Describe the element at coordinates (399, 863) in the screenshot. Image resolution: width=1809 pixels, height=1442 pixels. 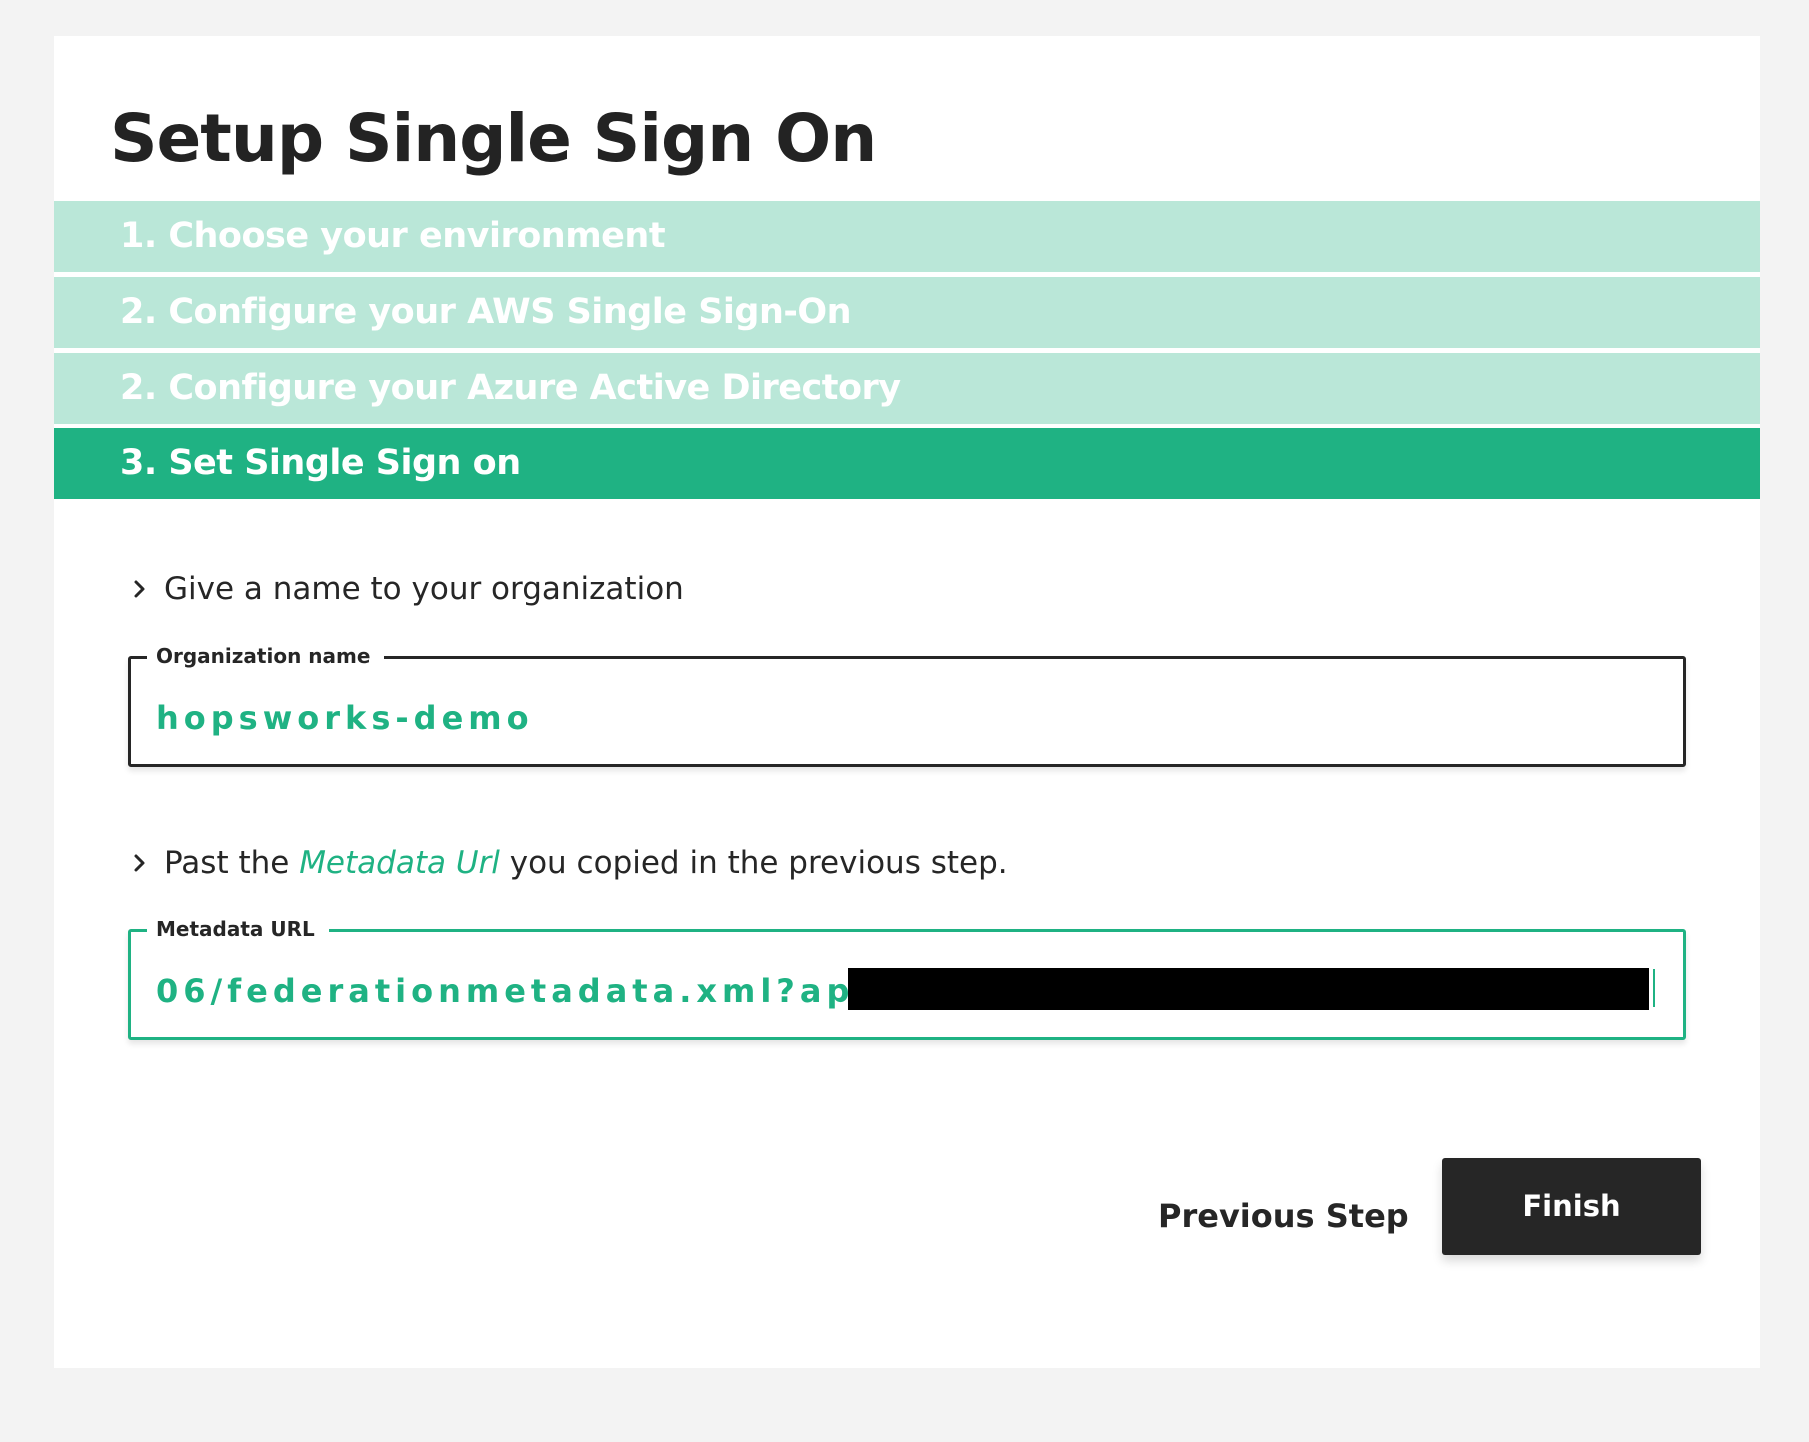
I see `metadata-url-highlight: Metadata Url` at that location.